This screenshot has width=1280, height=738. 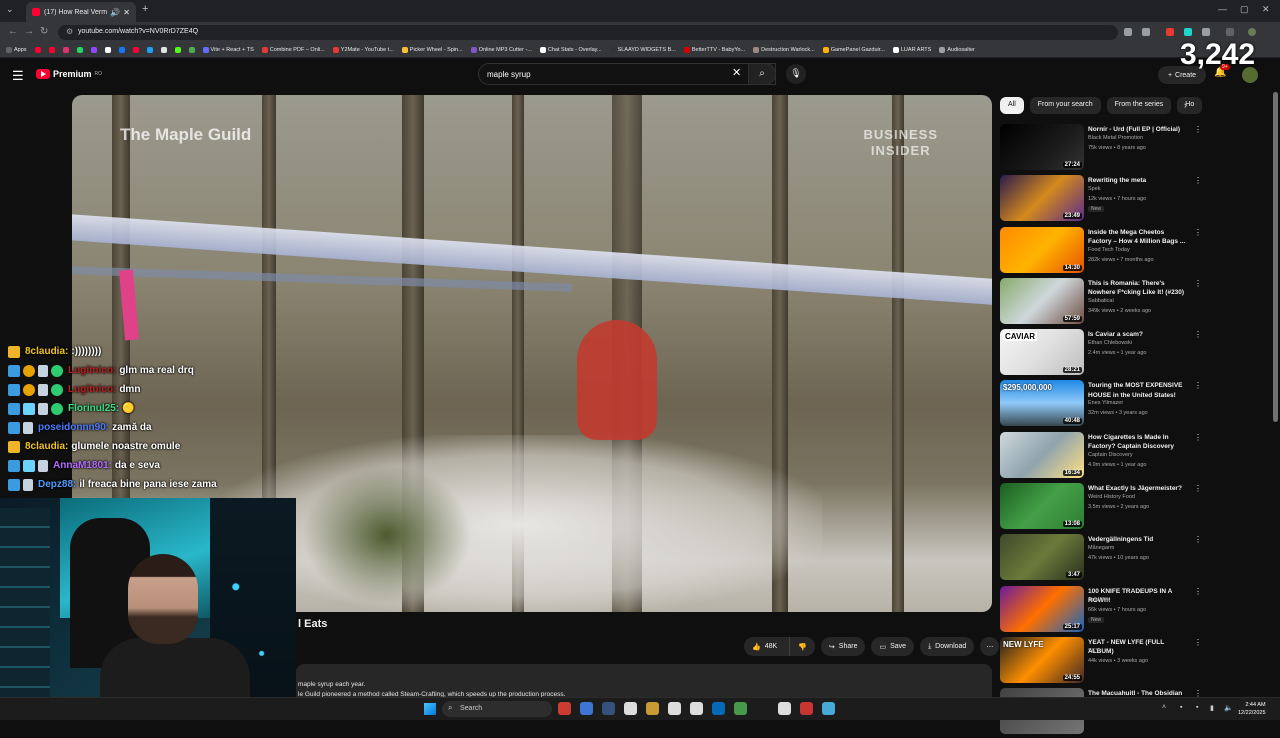 I want to click on chips-next-chevron-icon: ›, so click(x=1185, y=105).